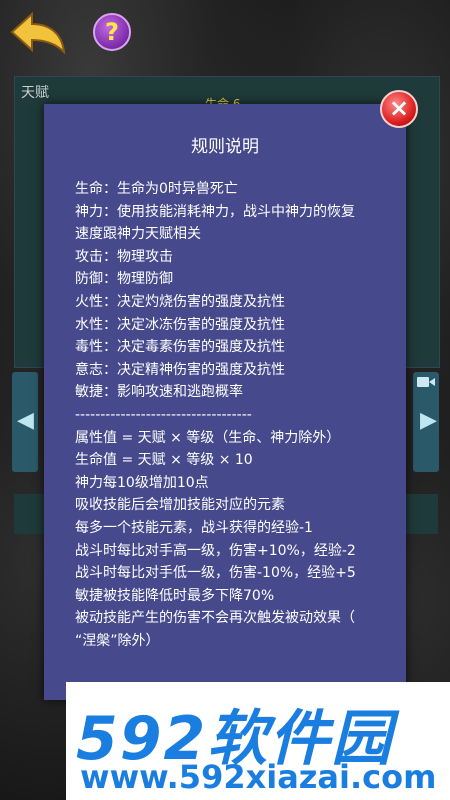 The height and width of the screenshot is (800, 450). Describe the element at coordinates (159, 392) in the screenshot. I see `rule-line: 敏捷：影响攻速和逃跑概率` at that location.